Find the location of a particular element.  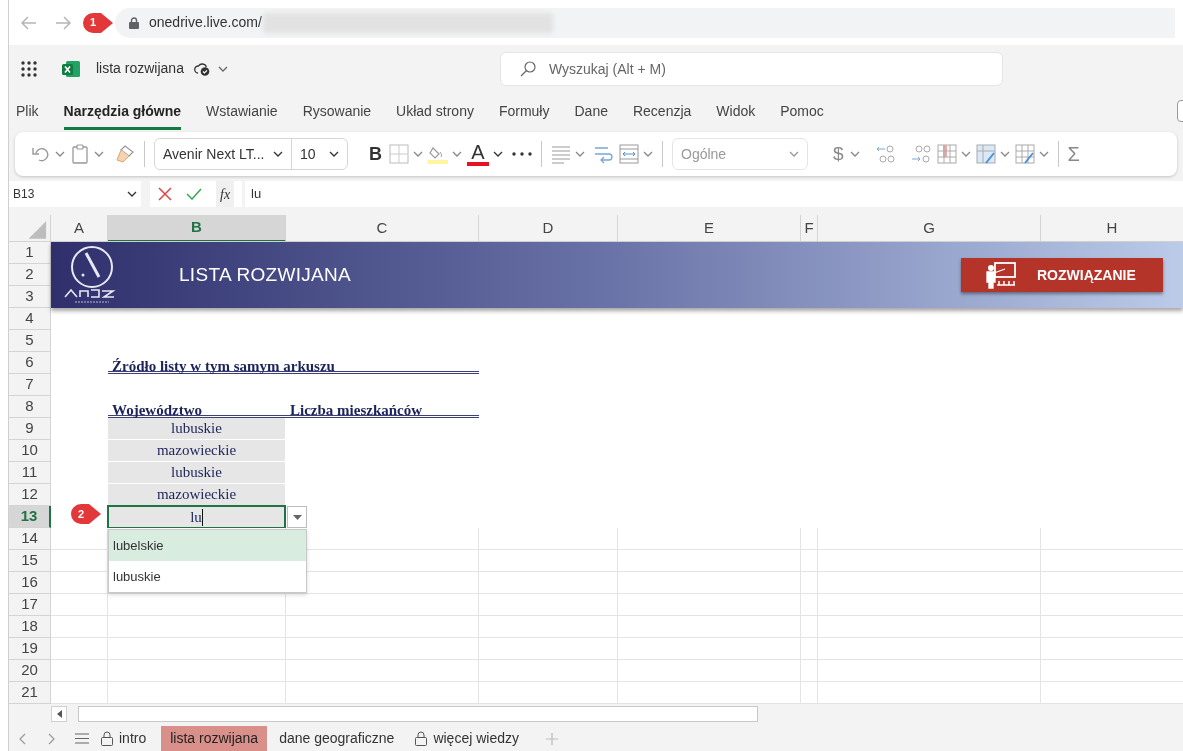

sheet-tab: intro is located at coordinates (124, 738).